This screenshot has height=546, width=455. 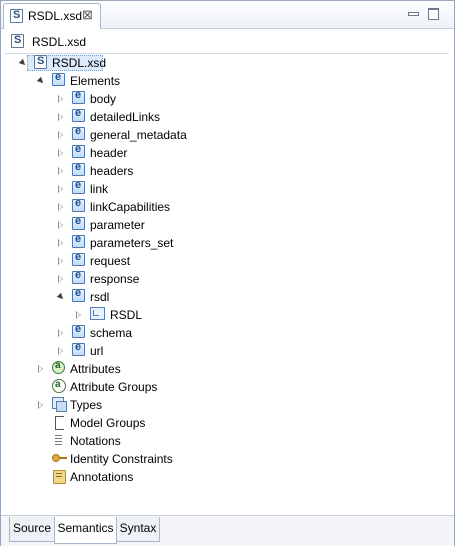 I want to click on tab-source: Source, so click(x=32, y=529).